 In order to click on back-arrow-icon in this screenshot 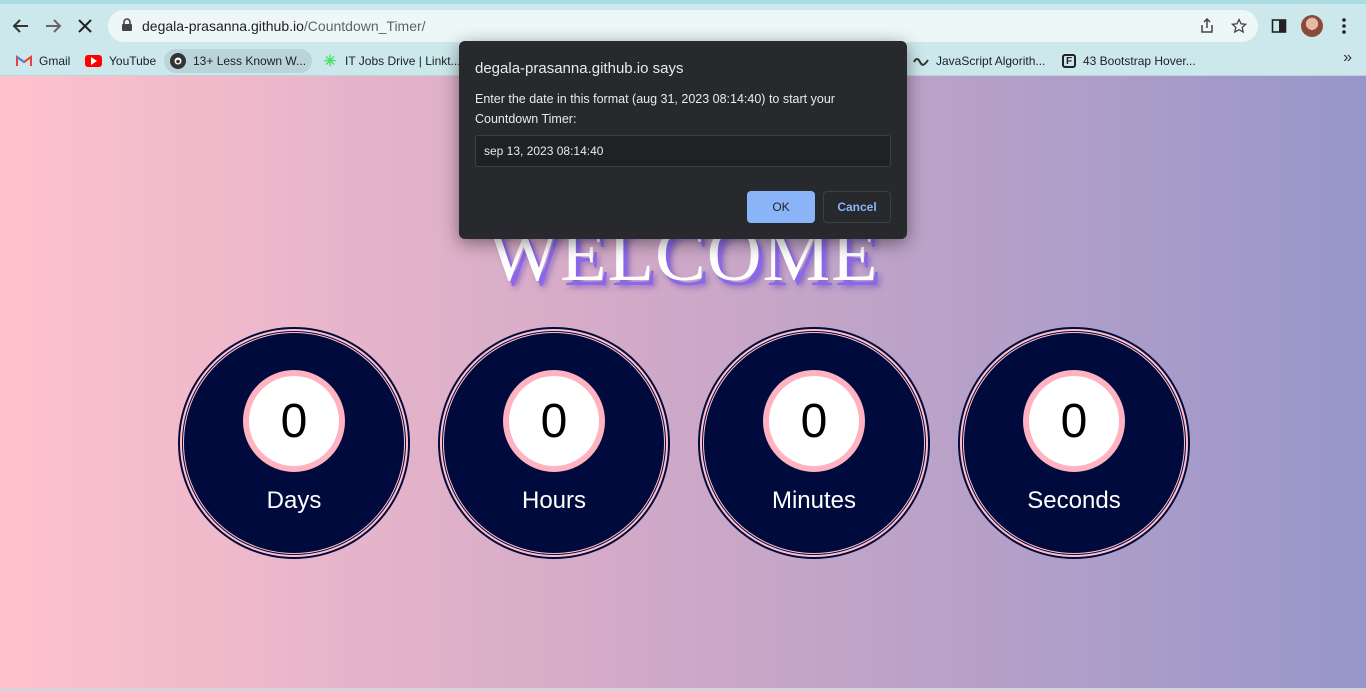, I will do `click(21, 26)`.